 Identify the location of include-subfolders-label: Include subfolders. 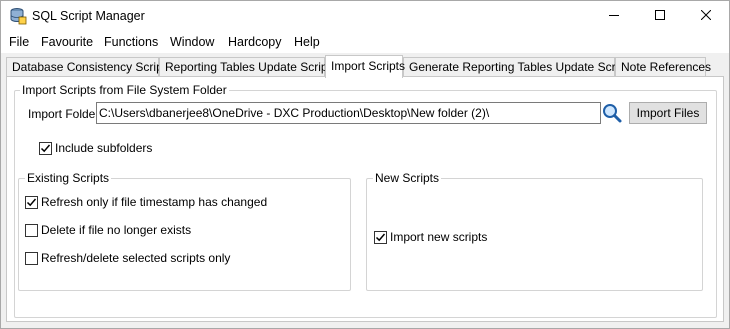
(104, 148).